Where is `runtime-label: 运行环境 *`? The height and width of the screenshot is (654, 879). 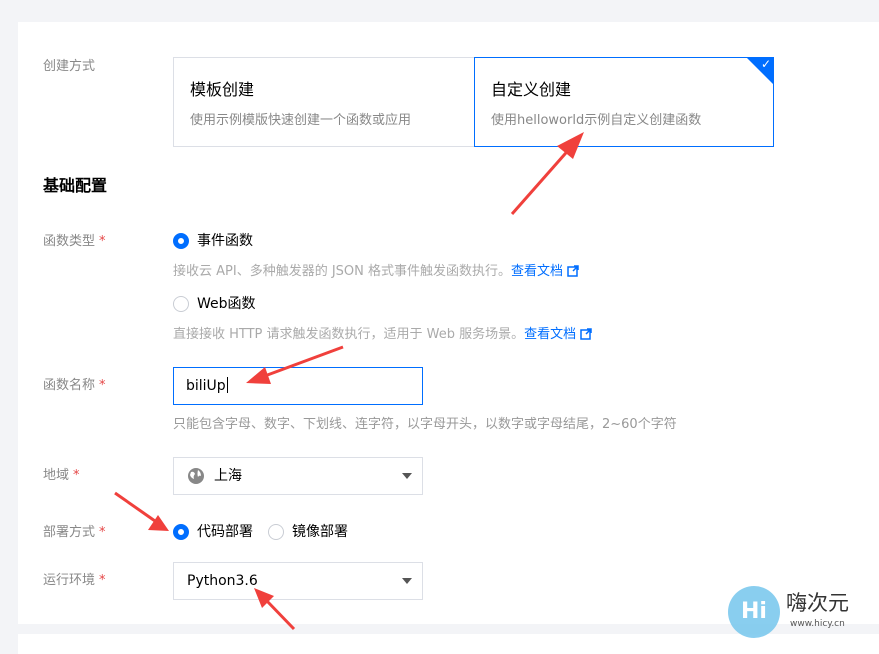 runtime-label: 运行环境 * is located at coordinates (74, 581).